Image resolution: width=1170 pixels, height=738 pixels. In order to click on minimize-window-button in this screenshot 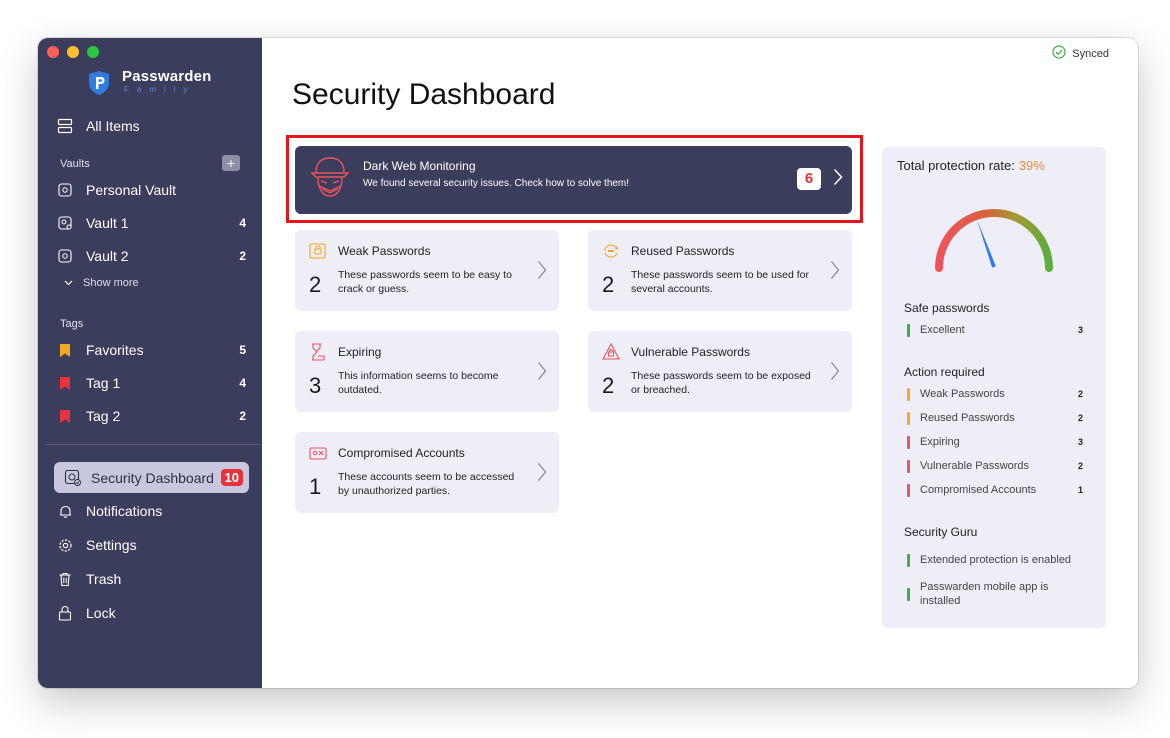, I will do `click(73, 52)`.